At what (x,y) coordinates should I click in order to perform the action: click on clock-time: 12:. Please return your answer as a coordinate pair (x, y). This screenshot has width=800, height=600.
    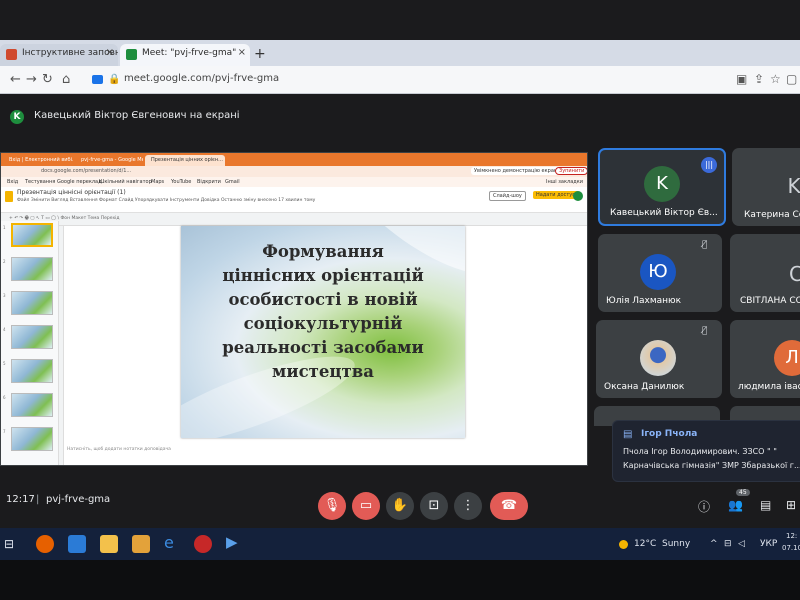
    Looking at the image, I should click on (791, 536).